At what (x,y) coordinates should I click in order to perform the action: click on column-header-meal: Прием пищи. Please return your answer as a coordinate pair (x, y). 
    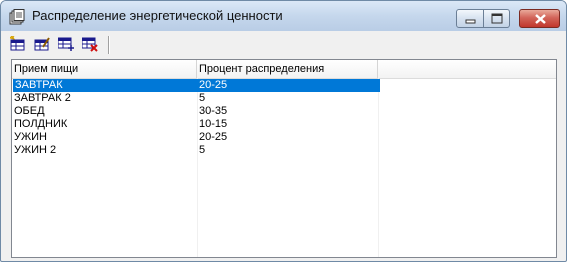
    Looking at the image, I should click on (104, 69).